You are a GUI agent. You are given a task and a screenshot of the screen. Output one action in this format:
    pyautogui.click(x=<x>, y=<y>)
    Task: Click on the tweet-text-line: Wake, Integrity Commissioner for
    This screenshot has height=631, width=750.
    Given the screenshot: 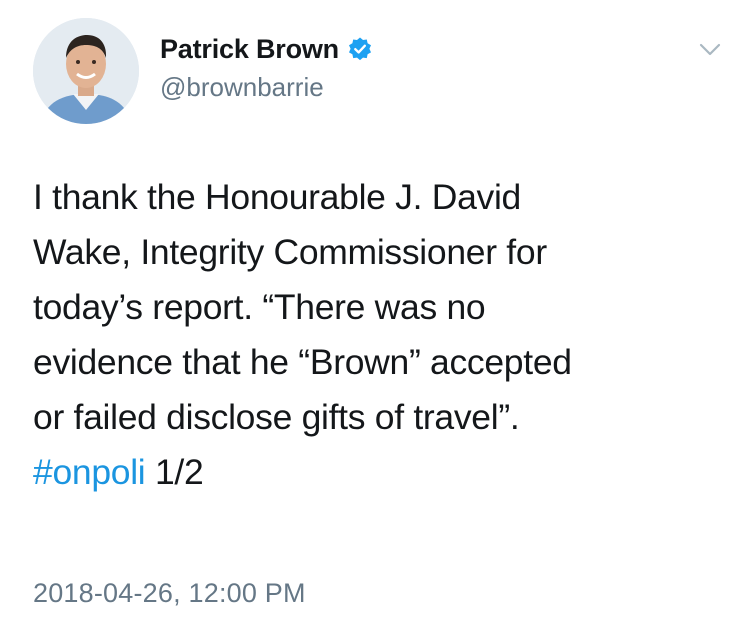 What is the action you would take?
    pyautogui.click(x=290, y=252)
    